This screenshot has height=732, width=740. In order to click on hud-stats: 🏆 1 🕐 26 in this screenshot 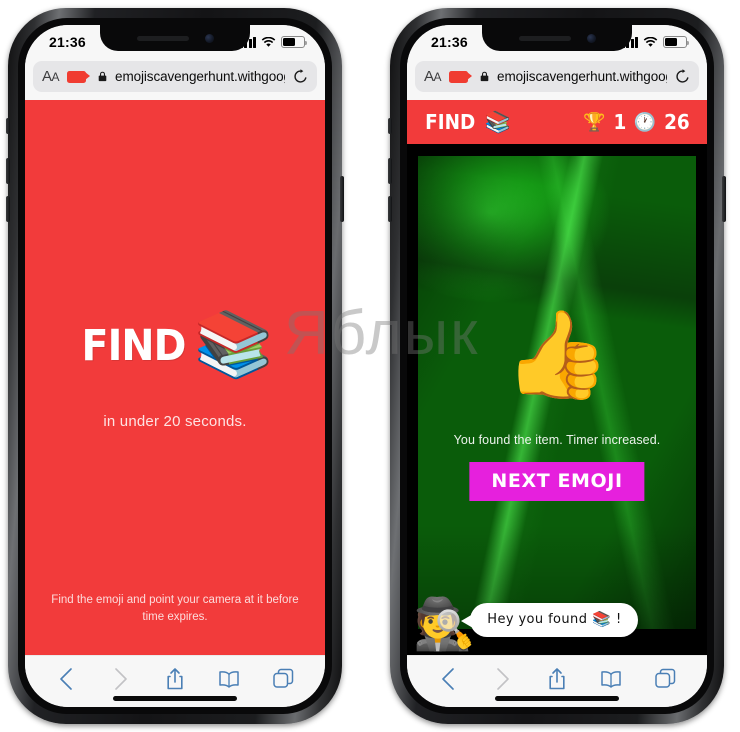, I will do `click(637, 122)`.